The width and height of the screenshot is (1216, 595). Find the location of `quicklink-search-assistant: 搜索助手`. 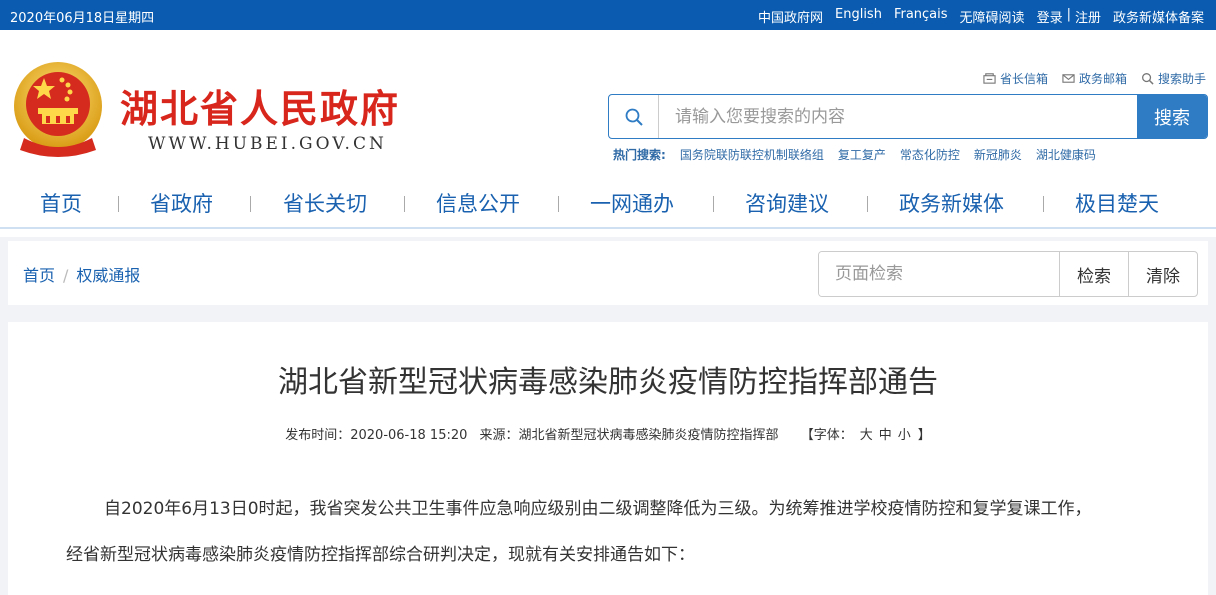

quicklink-search-assistant: 搜索助手 is located at coordinates (1173, 78).